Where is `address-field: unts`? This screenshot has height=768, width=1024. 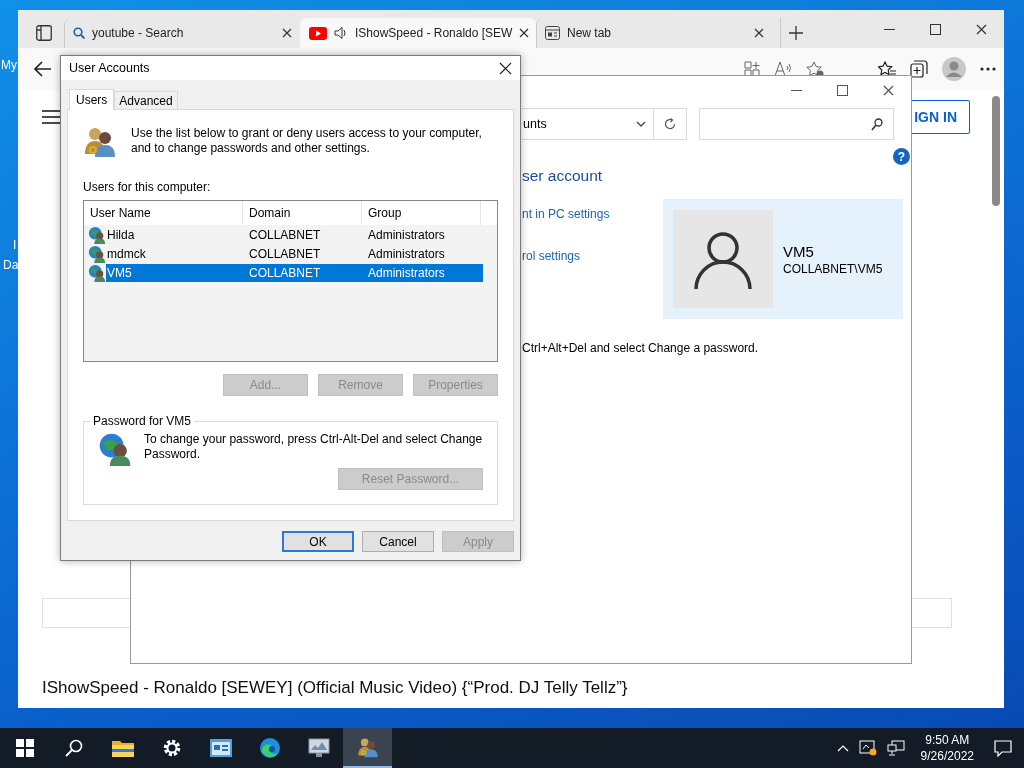
address-field: unts is located at coordinates (604, 124).